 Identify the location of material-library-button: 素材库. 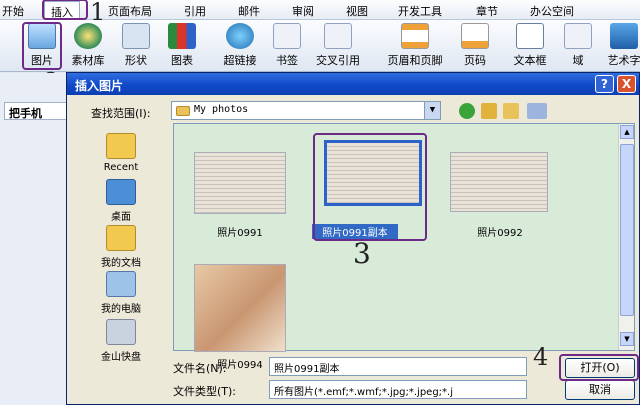
(88, 45).